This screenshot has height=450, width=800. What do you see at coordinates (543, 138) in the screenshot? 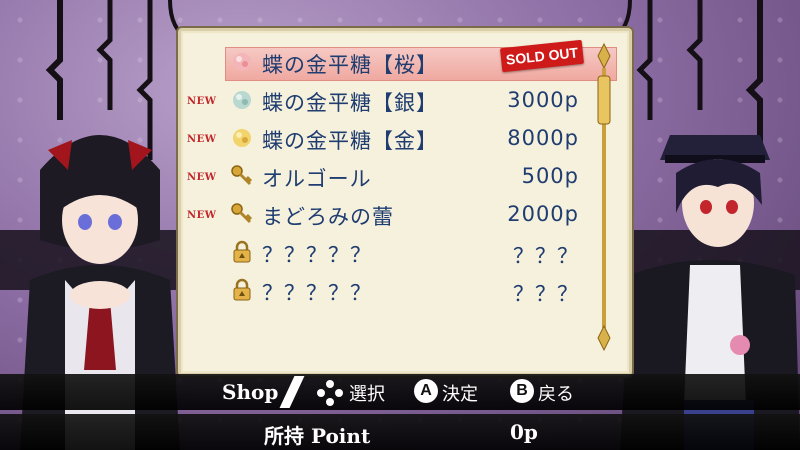
I see `item-price: 8000p` at bounding box center [543, 138].